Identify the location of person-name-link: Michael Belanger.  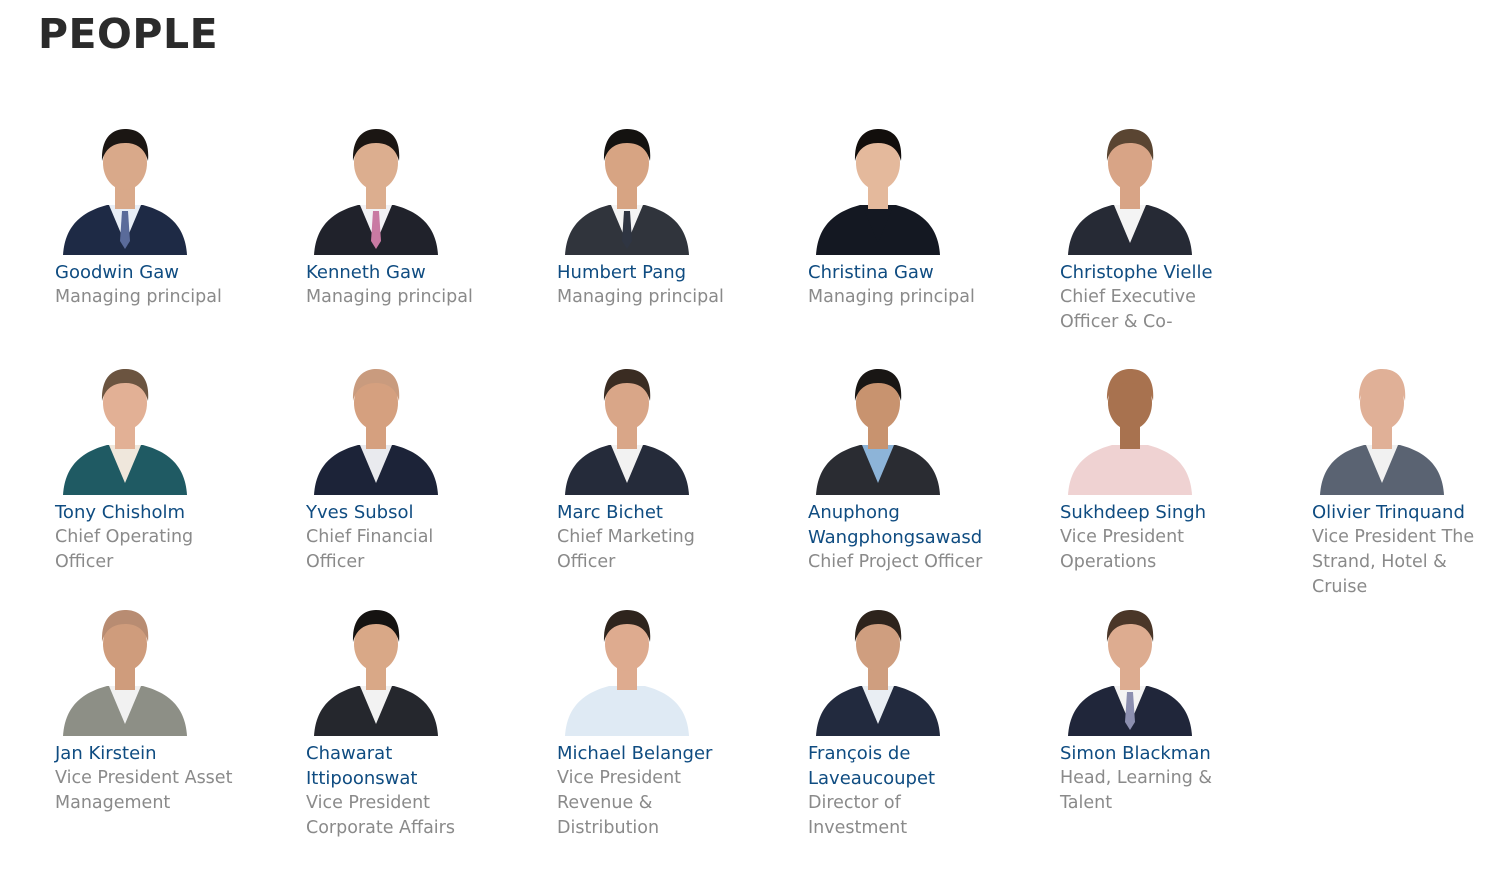
(657, 753).